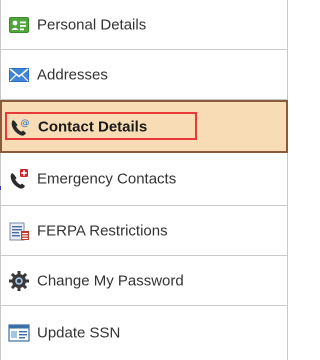 The image size is (320, 360). Describe the element at coordinates (287, 180) in the screenshot. I see `nav-right-border` at that location.